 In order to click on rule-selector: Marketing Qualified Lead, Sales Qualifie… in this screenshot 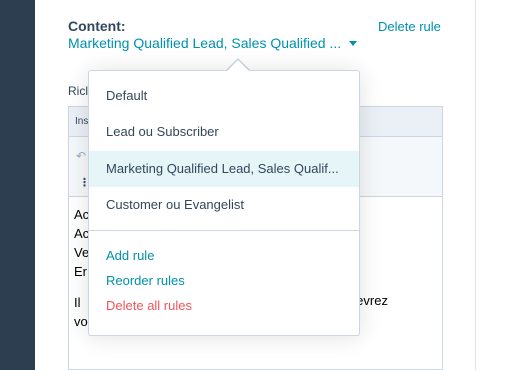, I will do `click(213, 43)`.